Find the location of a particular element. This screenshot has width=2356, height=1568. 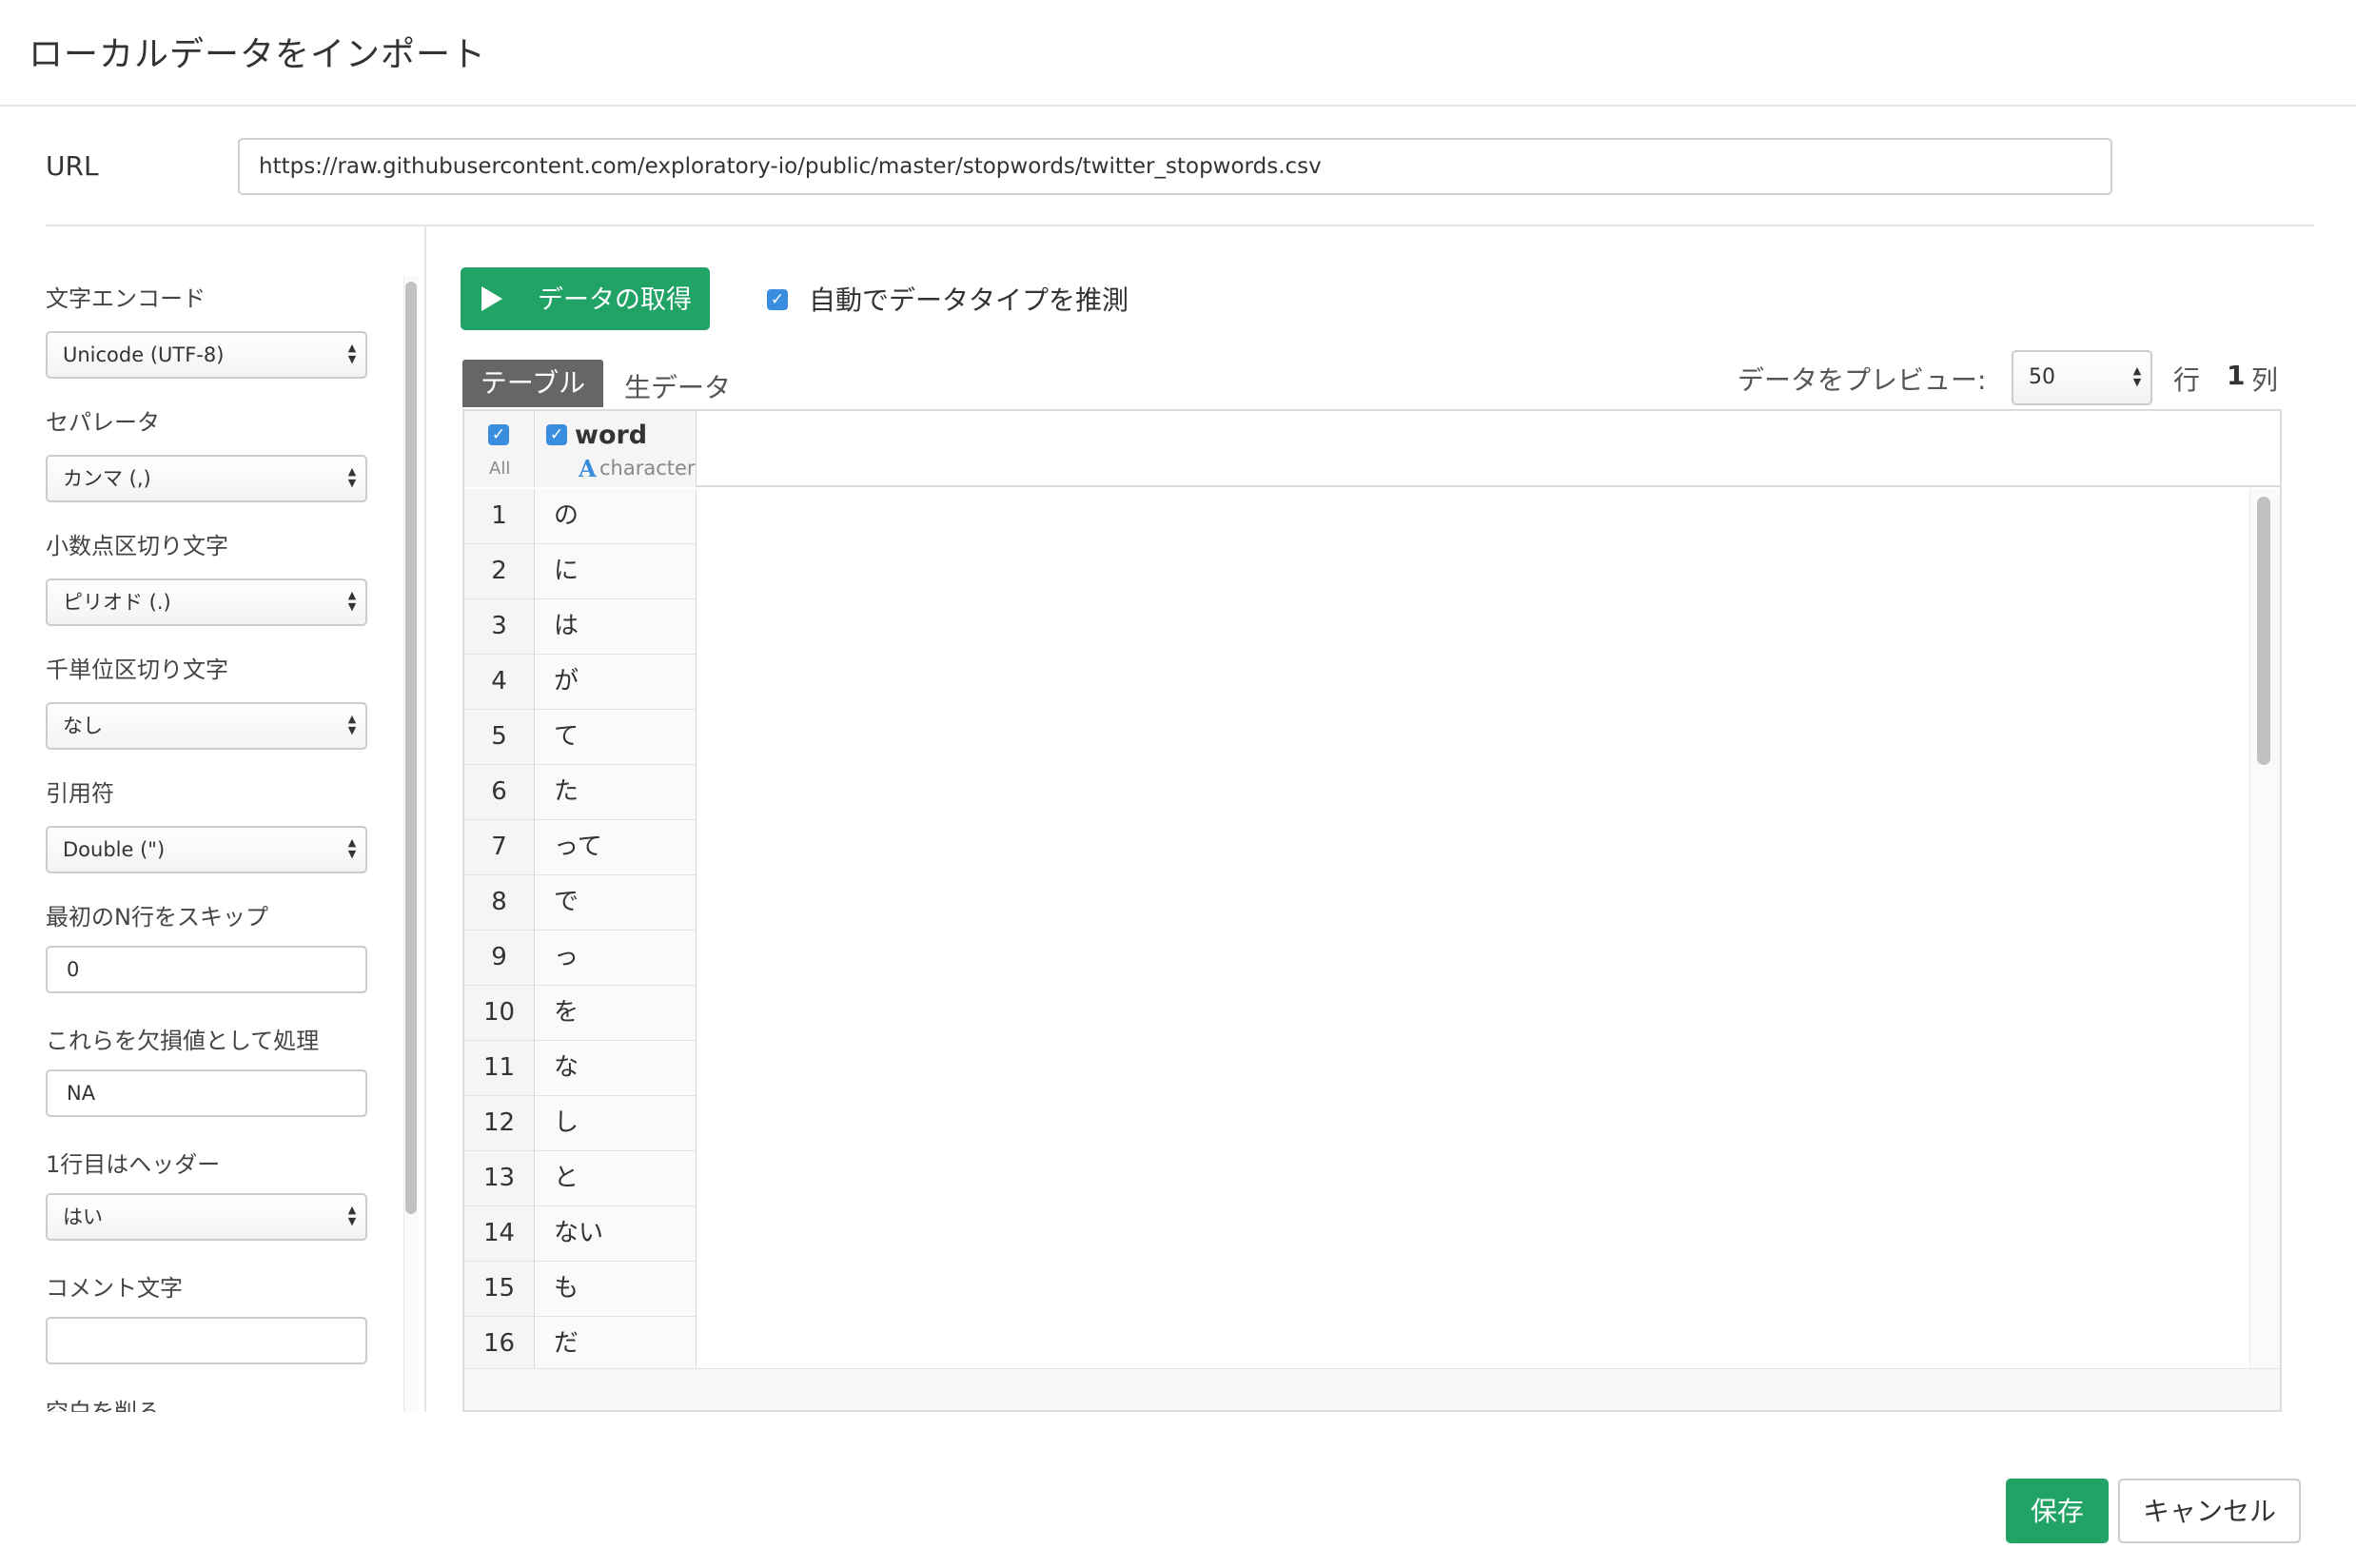

table-row: 10 を is located at coordinates (580, 1013).